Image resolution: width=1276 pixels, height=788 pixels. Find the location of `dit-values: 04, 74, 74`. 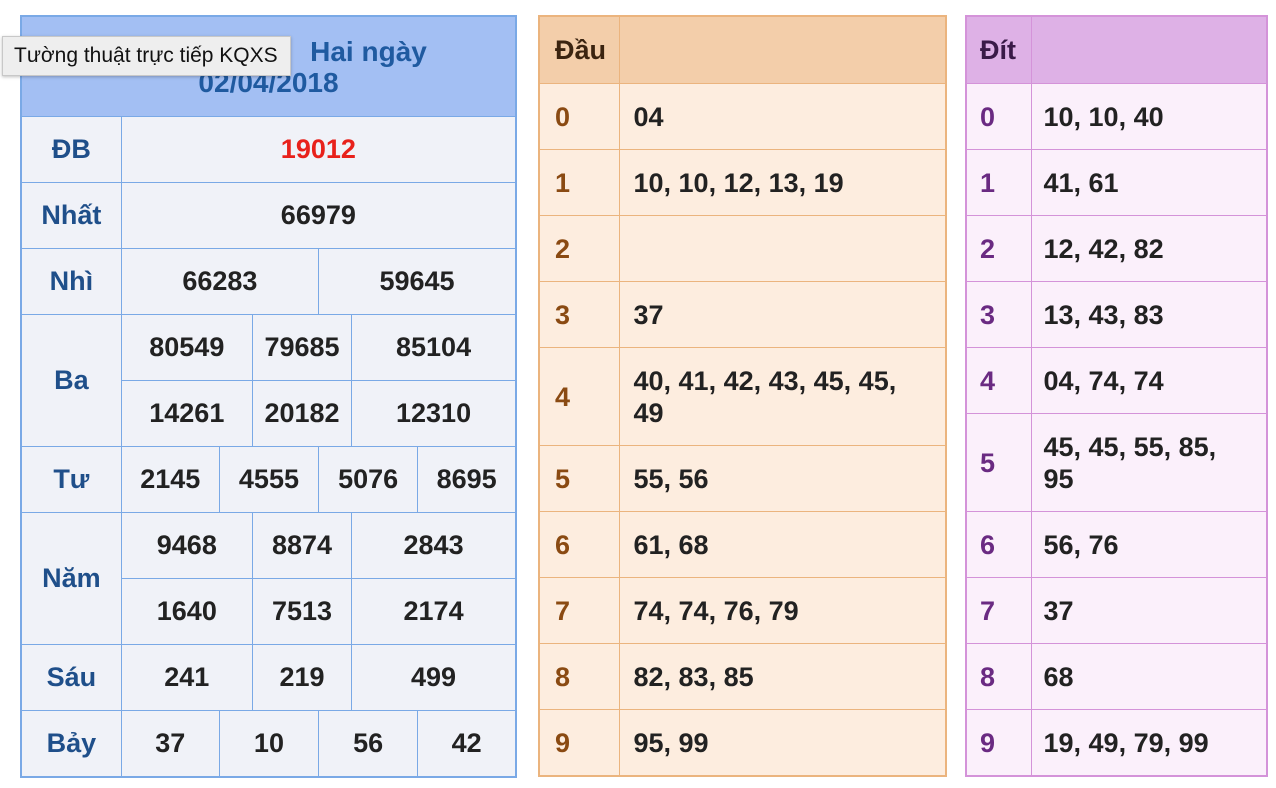

dit-values: 04, 74, 74 is located at coordinates (1149, 381).